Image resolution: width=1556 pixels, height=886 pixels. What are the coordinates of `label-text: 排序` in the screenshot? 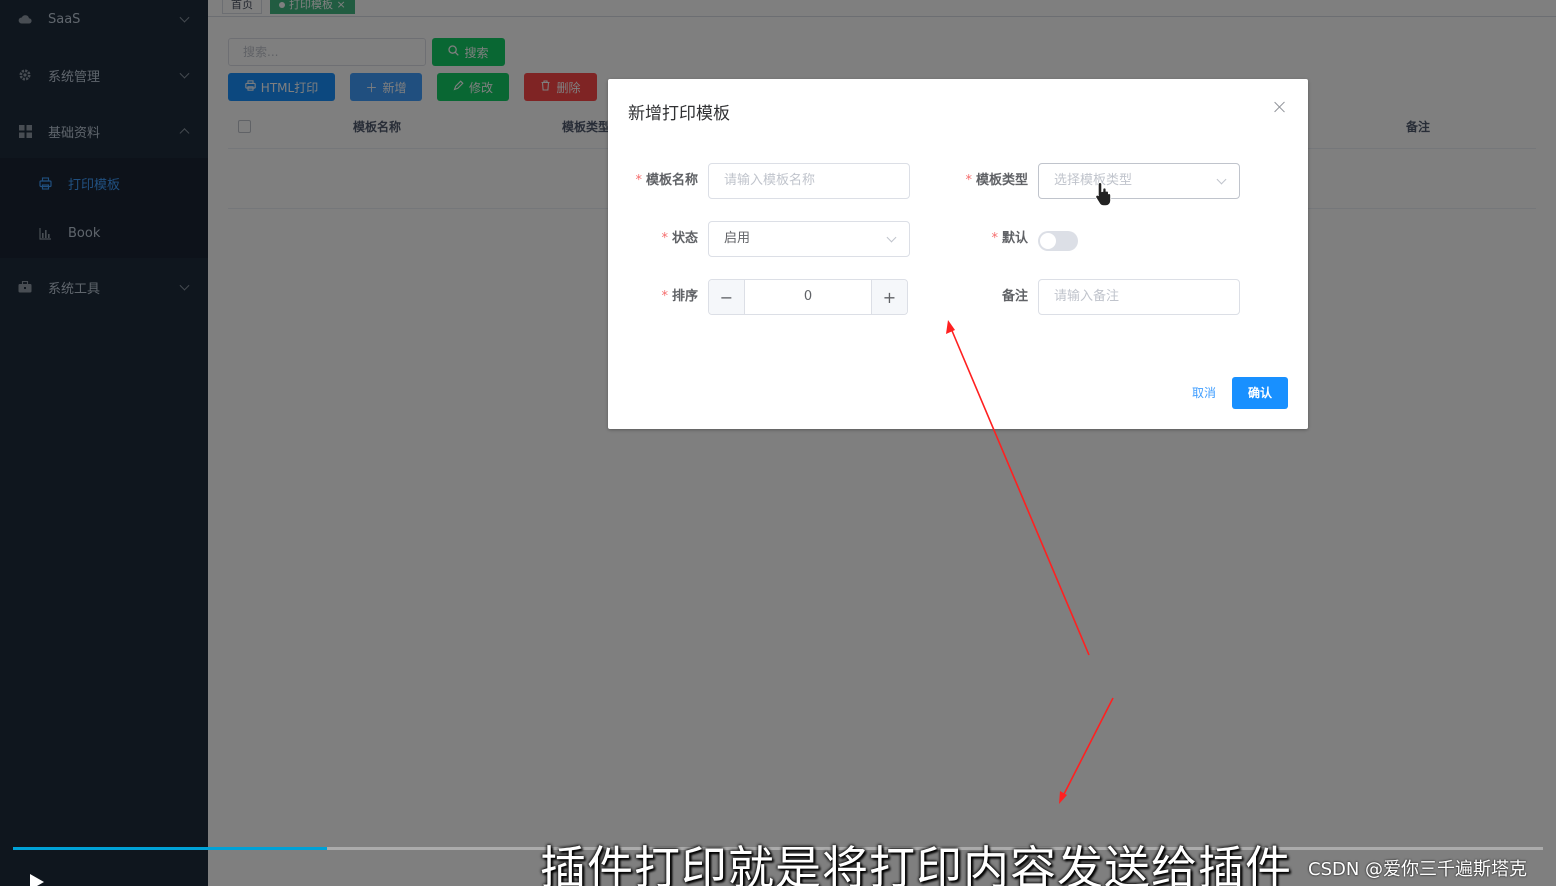 It's located at (684, 296).